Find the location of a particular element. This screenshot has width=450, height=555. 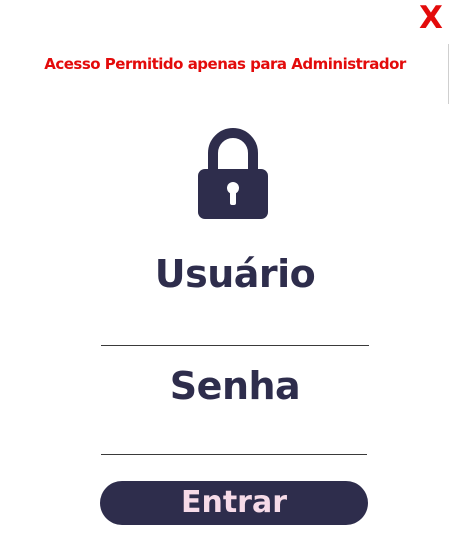

password-input is located at coordinates (234, 454).